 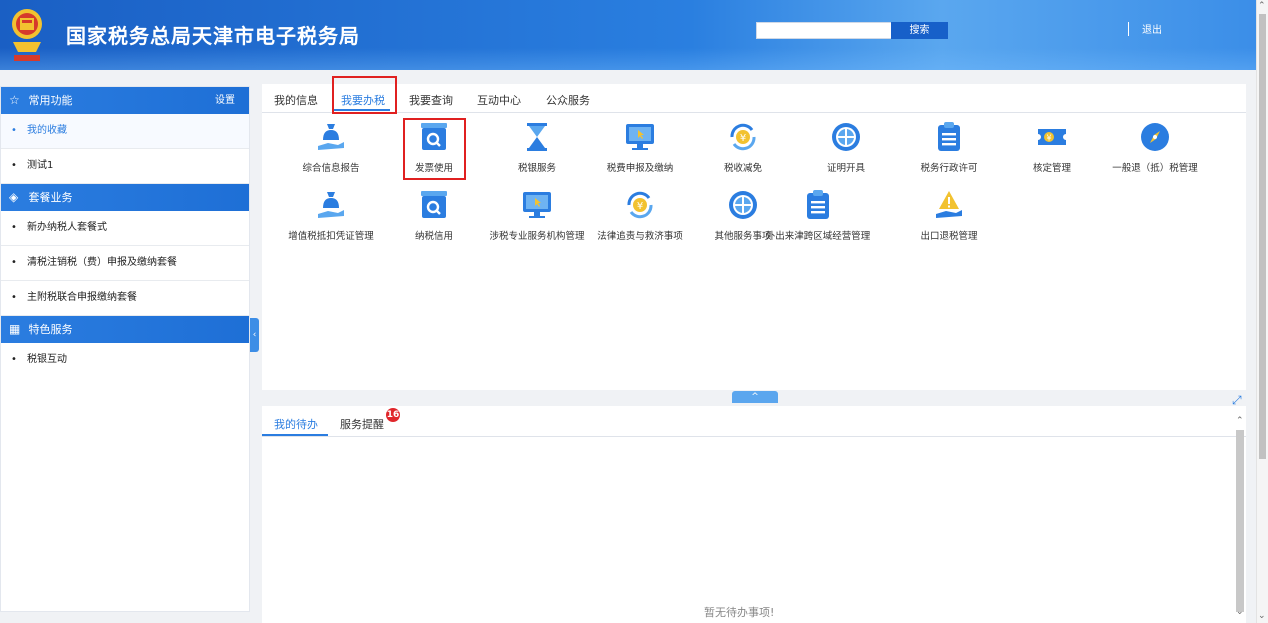 I want to click on star-icon: ☆, so click(x=14, y=100).